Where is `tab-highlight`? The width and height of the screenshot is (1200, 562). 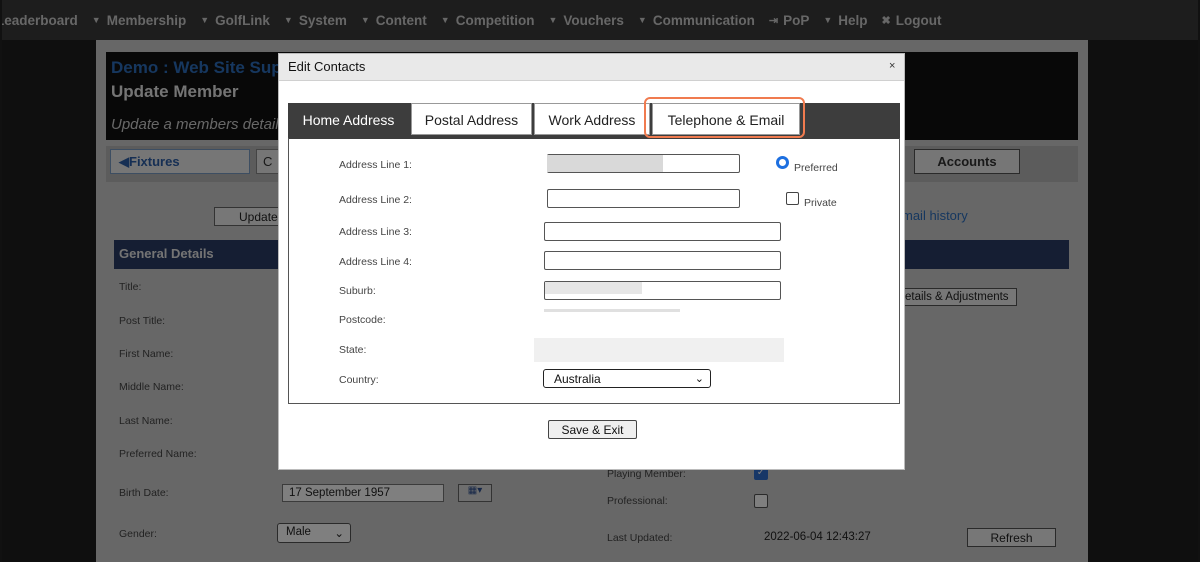
tab-highlight is located at coordinates (724, 117).